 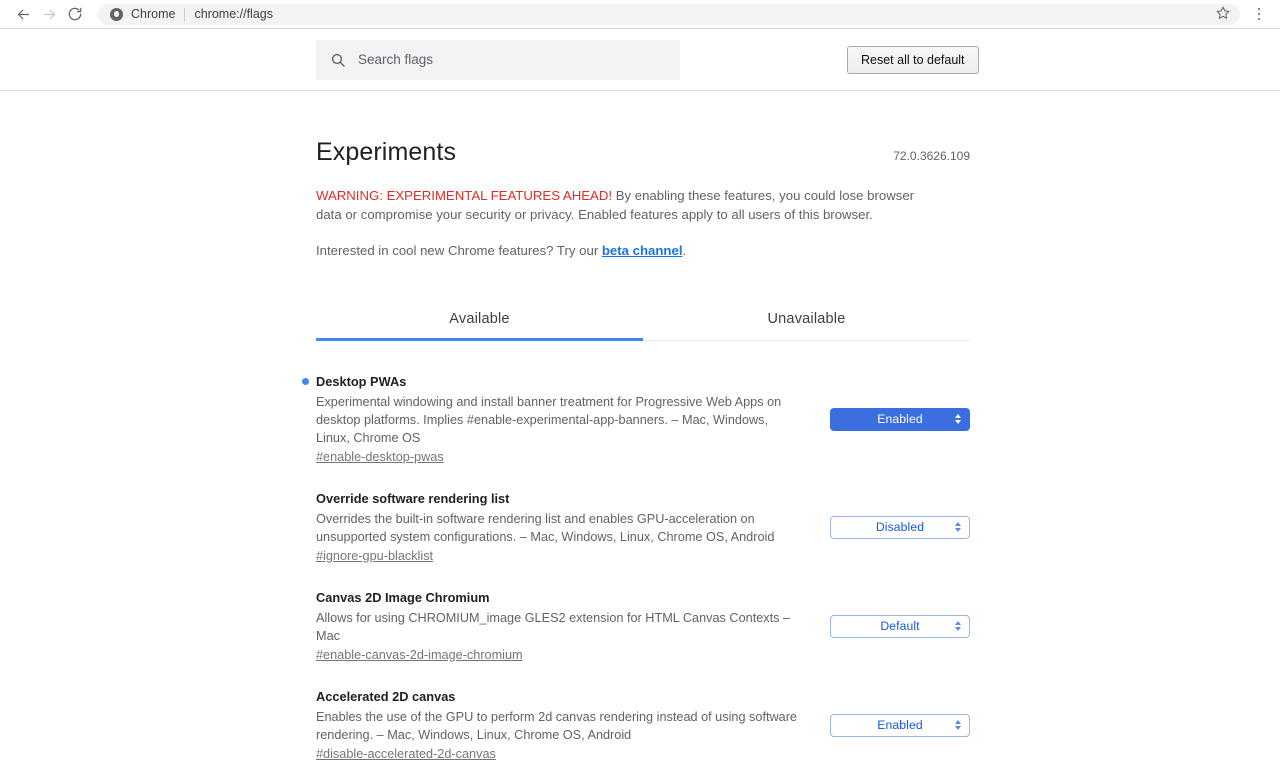 I want to click on three-dot-menu-icon-dot3, so click(x=1259, y=19).